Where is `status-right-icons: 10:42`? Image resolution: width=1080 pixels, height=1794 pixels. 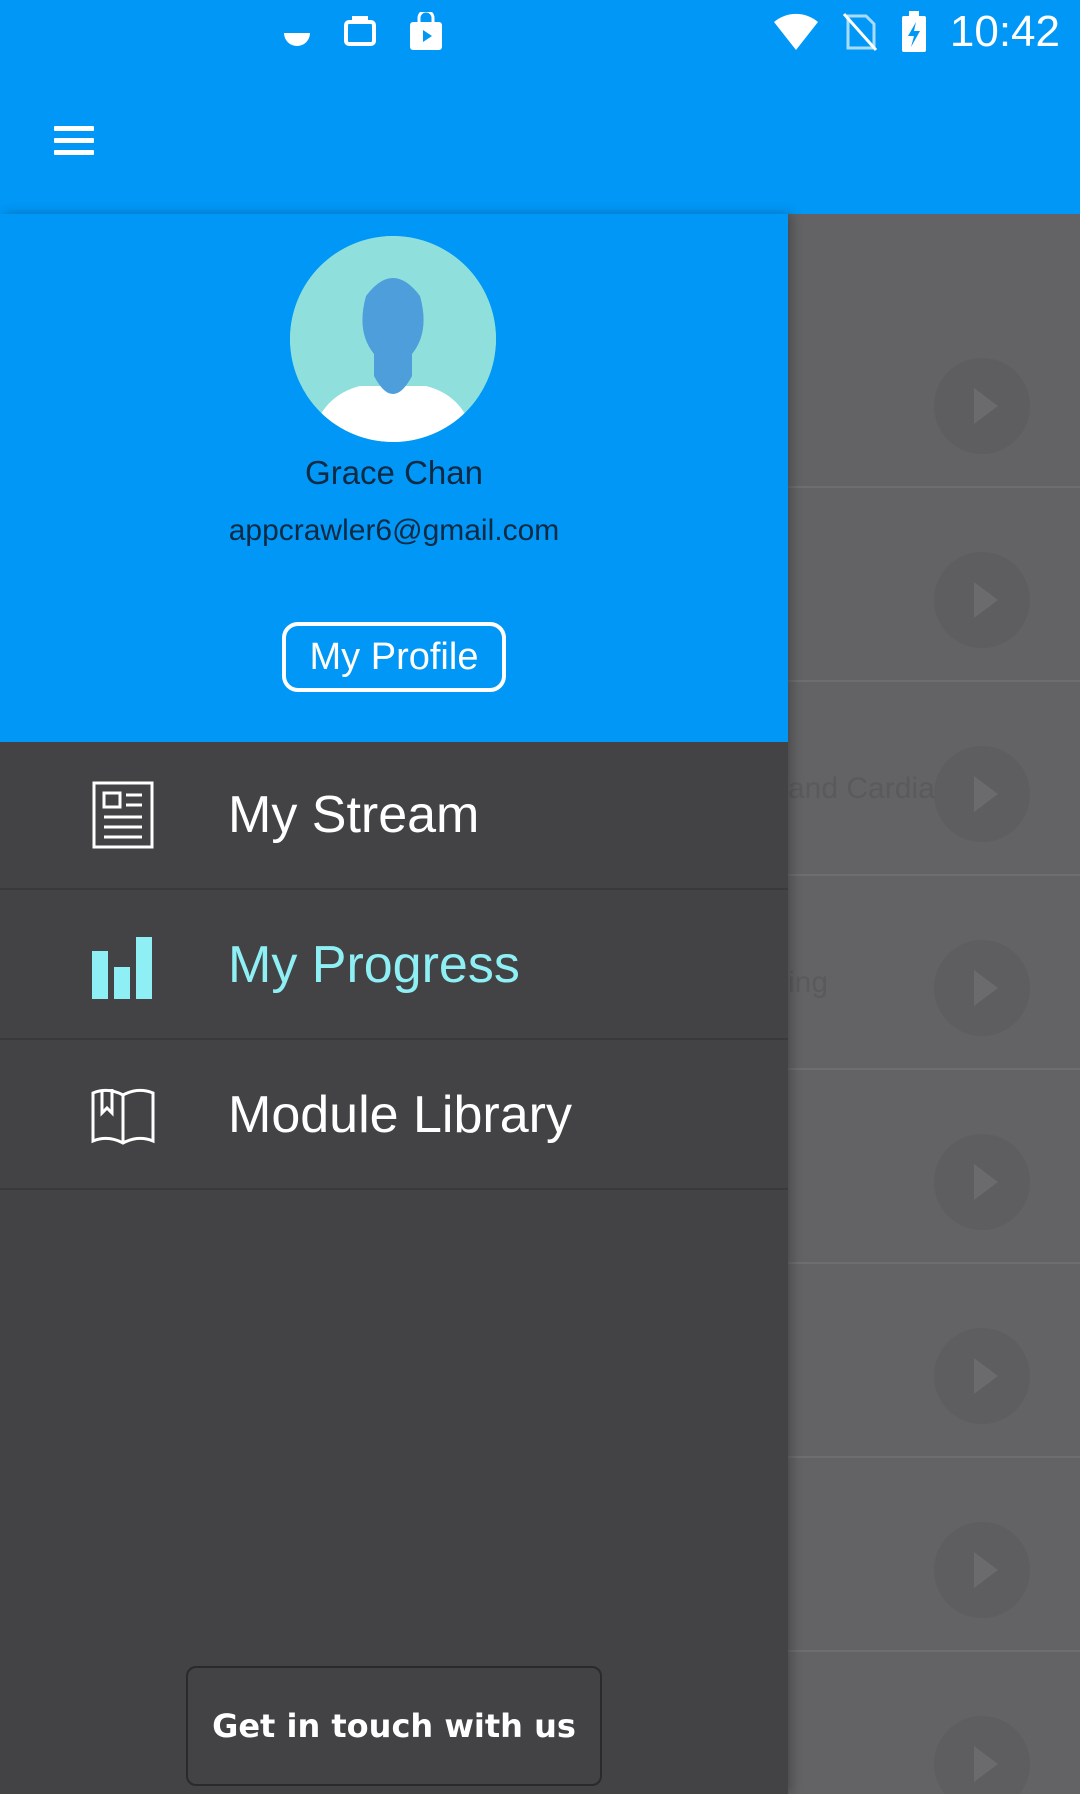 status-right-icons: 10:42 is located at coordinates (916, 32).